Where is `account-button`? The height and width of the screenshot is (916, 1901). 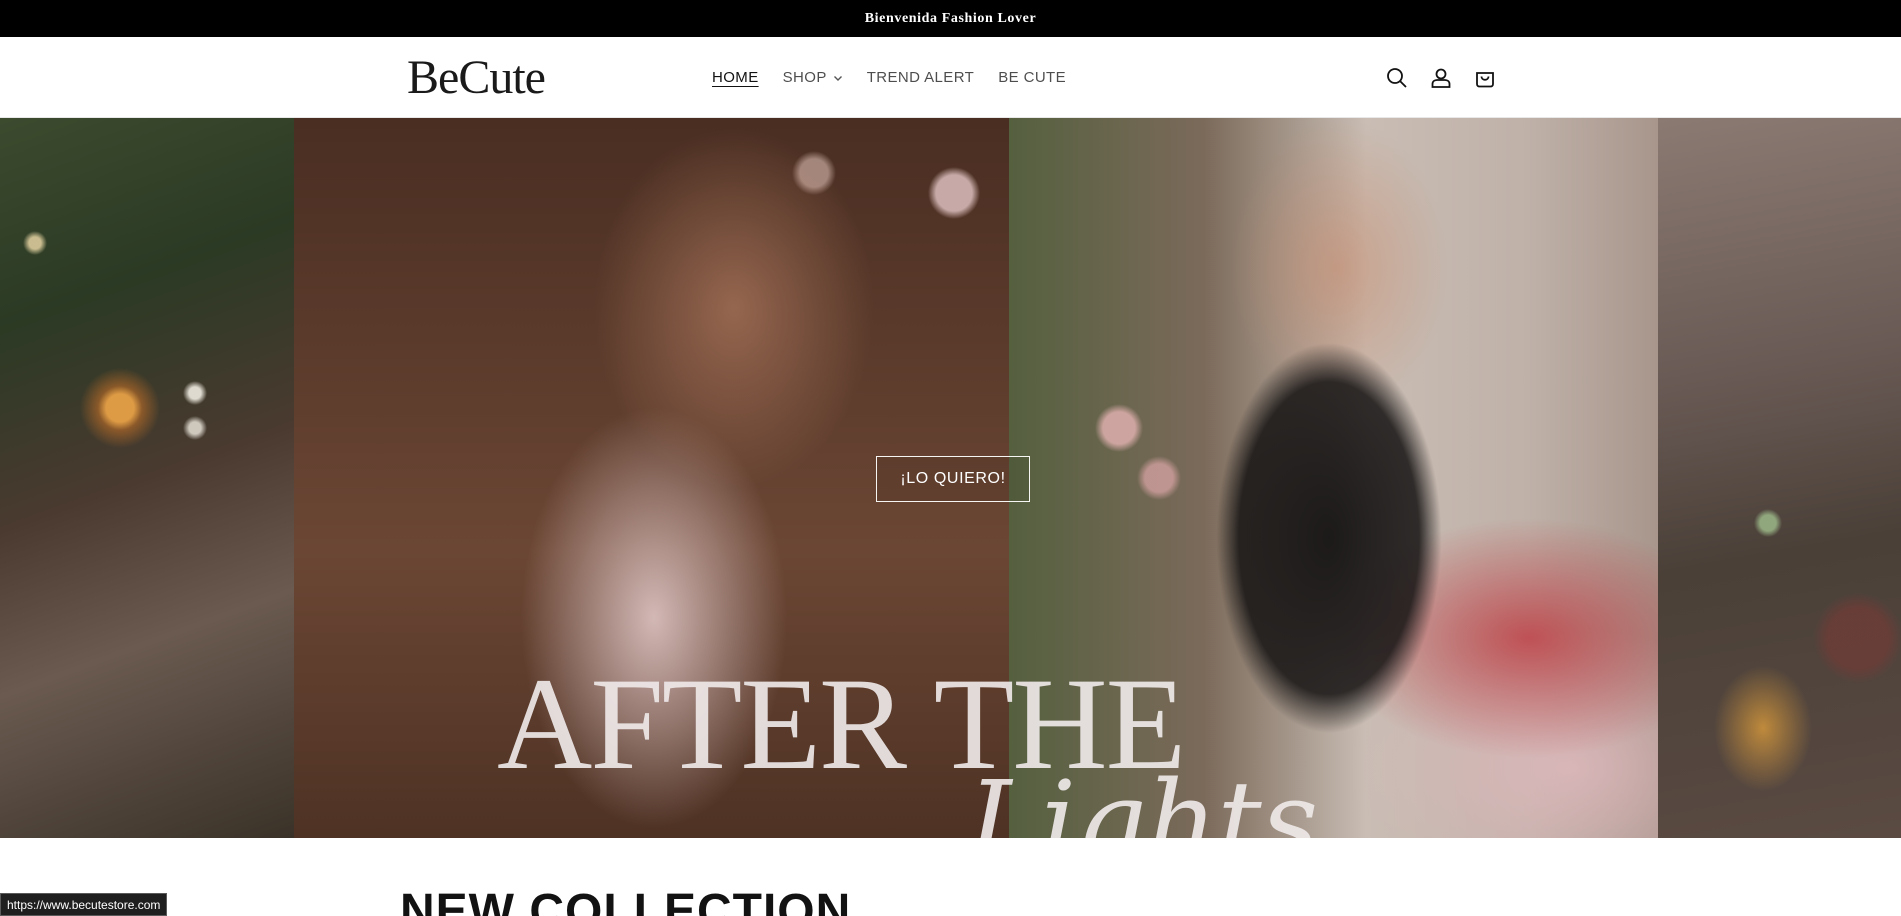 account-button is located at coordinates (1441, 78).